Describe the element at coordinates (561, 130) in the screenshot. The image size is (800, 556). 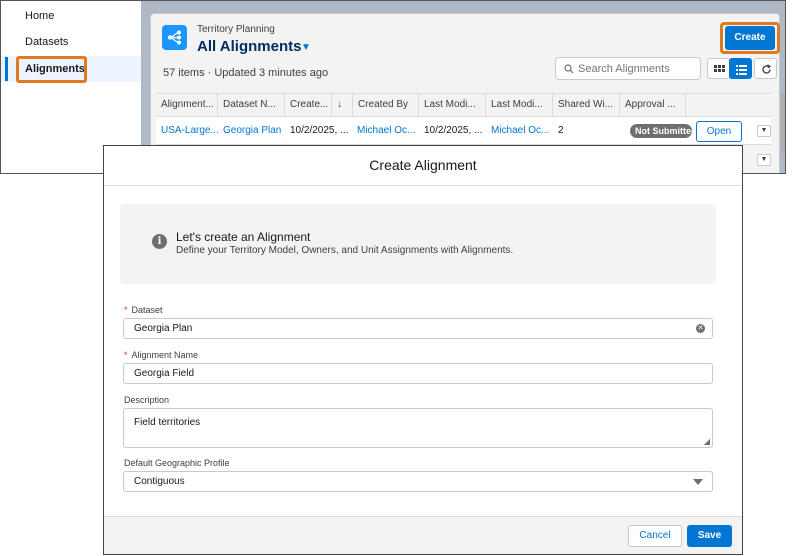
I see `cell-shared-with: 2` at that location.